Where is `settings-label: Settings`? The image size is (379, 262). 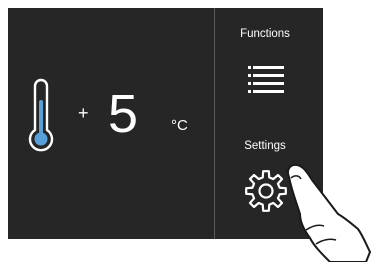 settings-label: Settings is located at coordinates (265, 146).